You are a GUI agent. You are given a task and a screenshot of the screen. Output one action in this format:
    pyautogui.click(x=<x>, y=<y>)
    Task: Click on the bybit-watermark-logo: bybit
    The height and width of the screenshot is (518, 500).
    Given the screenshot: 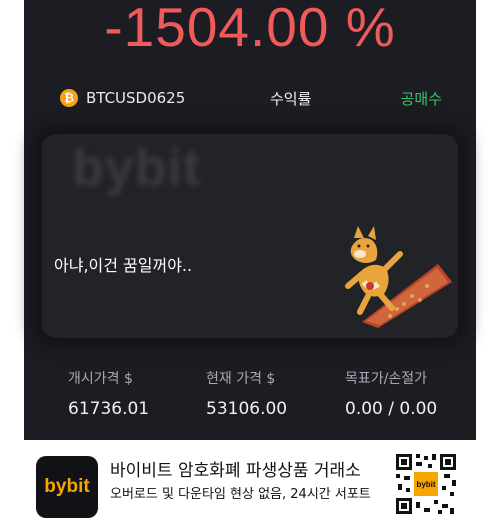 What is the action you would take?
    pyautogui.click(x=137, y=168)
    